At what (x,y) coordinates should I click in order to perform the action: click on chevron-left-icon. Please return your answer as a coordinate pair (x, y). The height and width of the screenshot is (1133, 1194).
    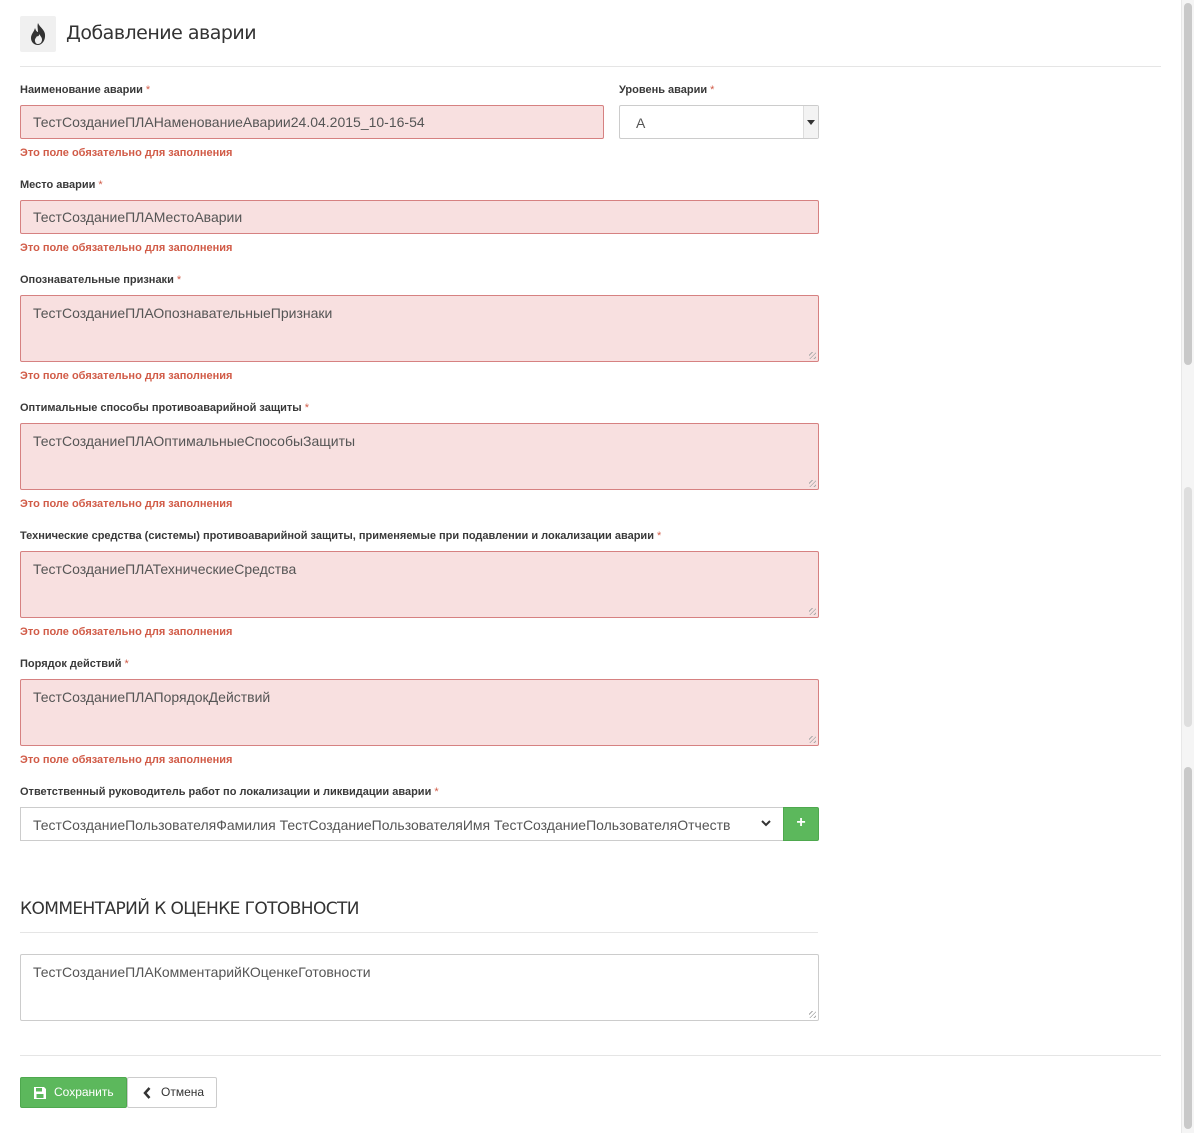
    Looking at the image, I should click on (147, 1093).